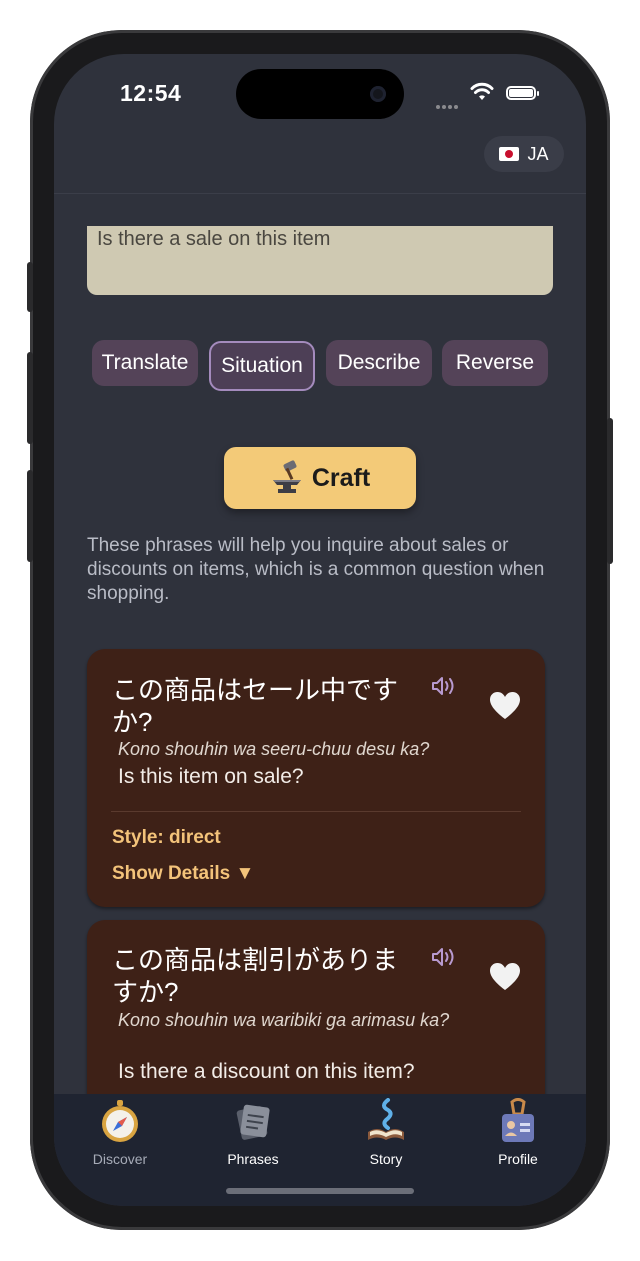 Image resolution: width=640 pixels, height=1261 pixels. Describe the element at coordinates (286, 476) in the screenshot. I see `anvil-icon` at that location.